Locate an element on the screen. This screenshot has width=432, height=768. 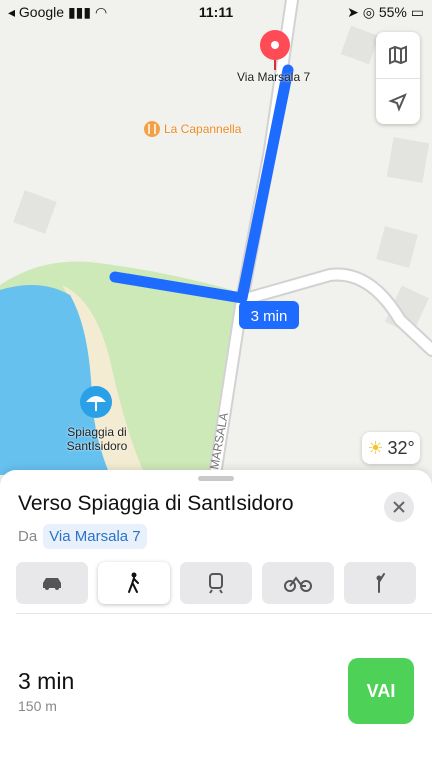
close-button is located at coordinates (399, 507).